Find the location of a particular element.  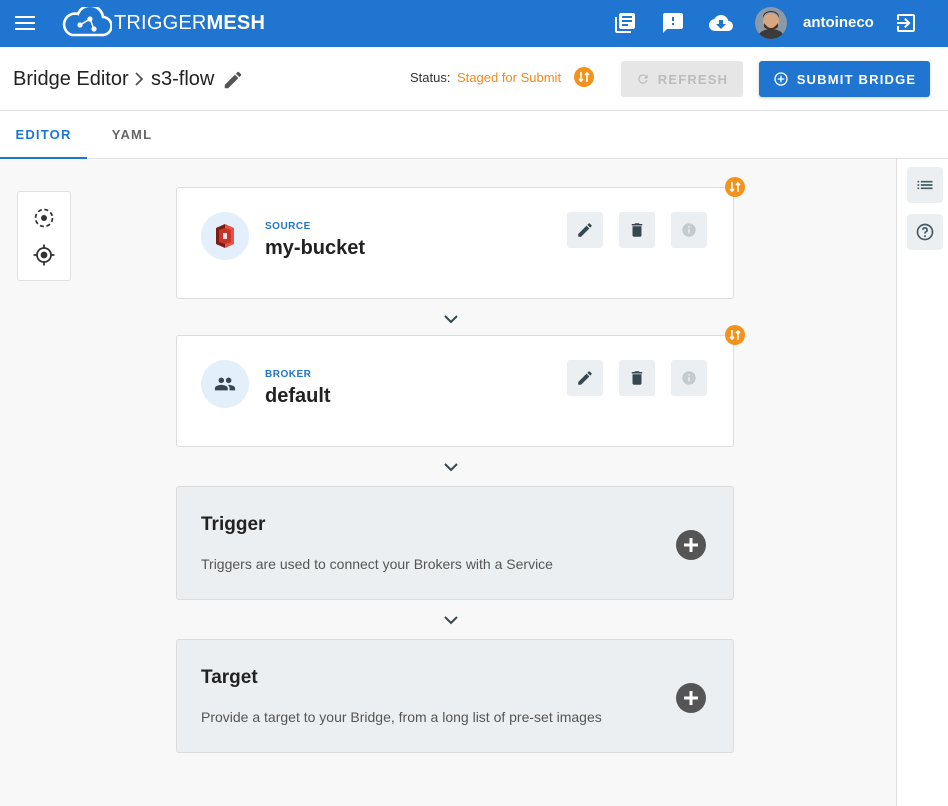

locate-icon is located at coordinates (44, 255).